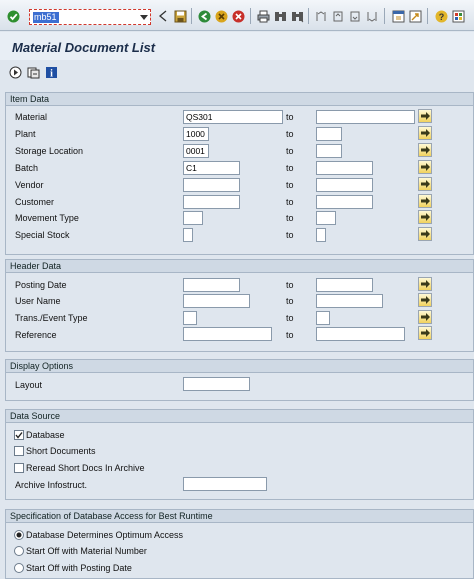  I want to click on label-material: Material, so click(31, 117).